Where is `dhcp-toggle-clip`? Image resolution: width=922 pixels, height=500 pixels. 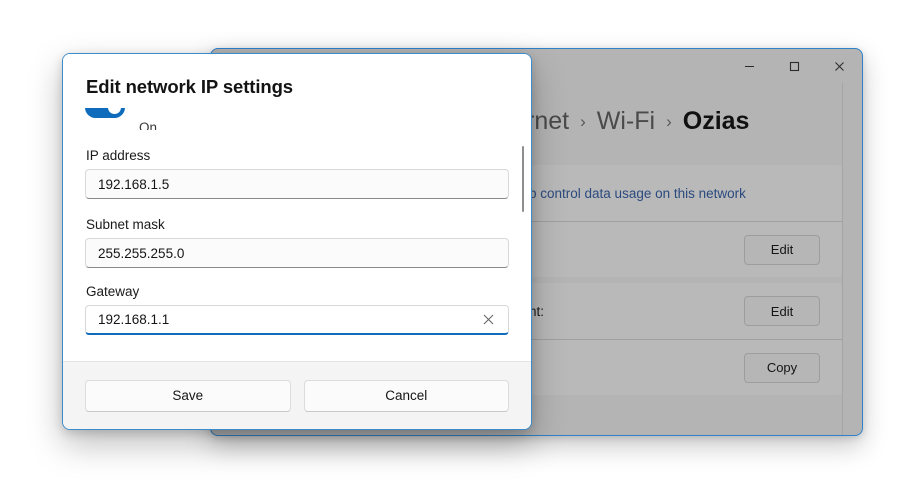
dhcp-toggle-clip is located at coordinates (105, 119).